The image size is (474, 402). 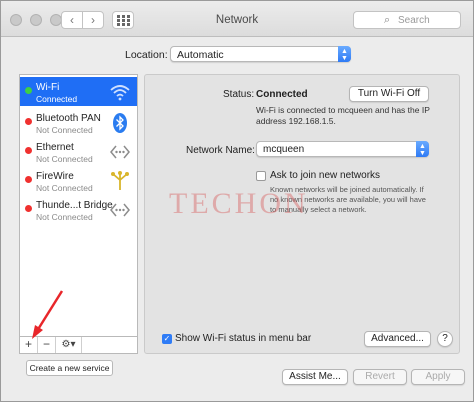 I want to click on show-status-label: Show Wi-Fi status in menu bar, so click(x=243, y=338).